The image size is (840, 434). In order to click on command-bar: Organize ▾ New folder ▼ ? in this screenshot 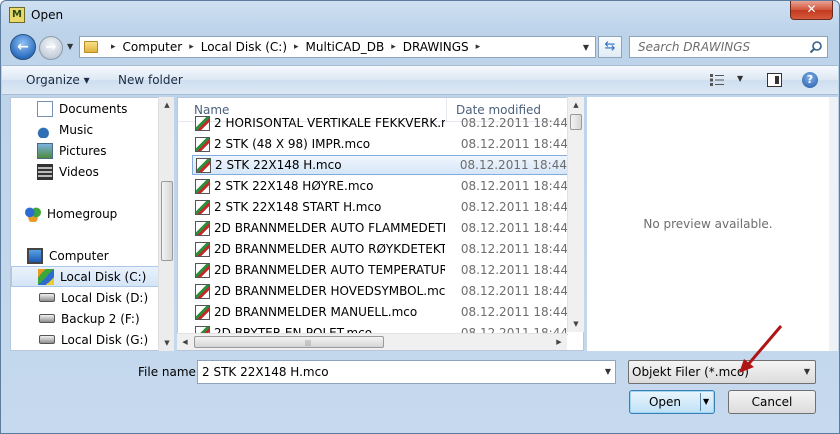, I will do `click(420, 80)`.